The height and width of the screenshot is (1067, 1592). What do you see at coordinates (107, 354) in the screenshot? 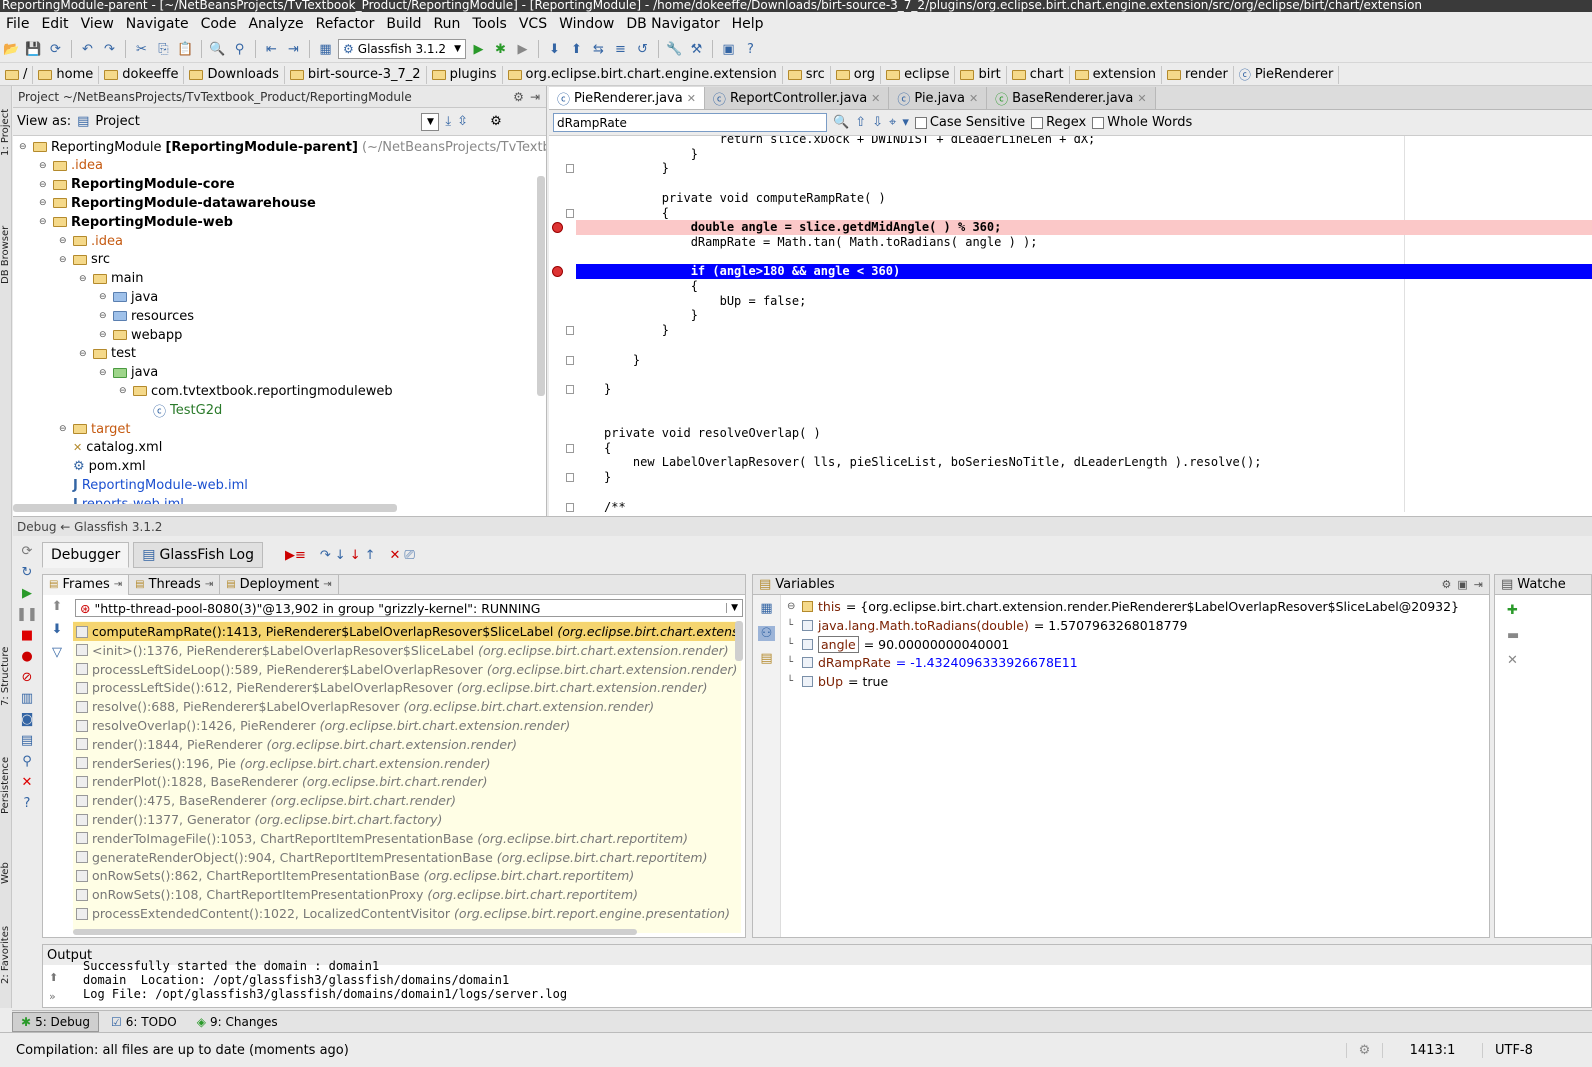
I see `tree-node: ⊖ test` at bounding box center [107, 354].